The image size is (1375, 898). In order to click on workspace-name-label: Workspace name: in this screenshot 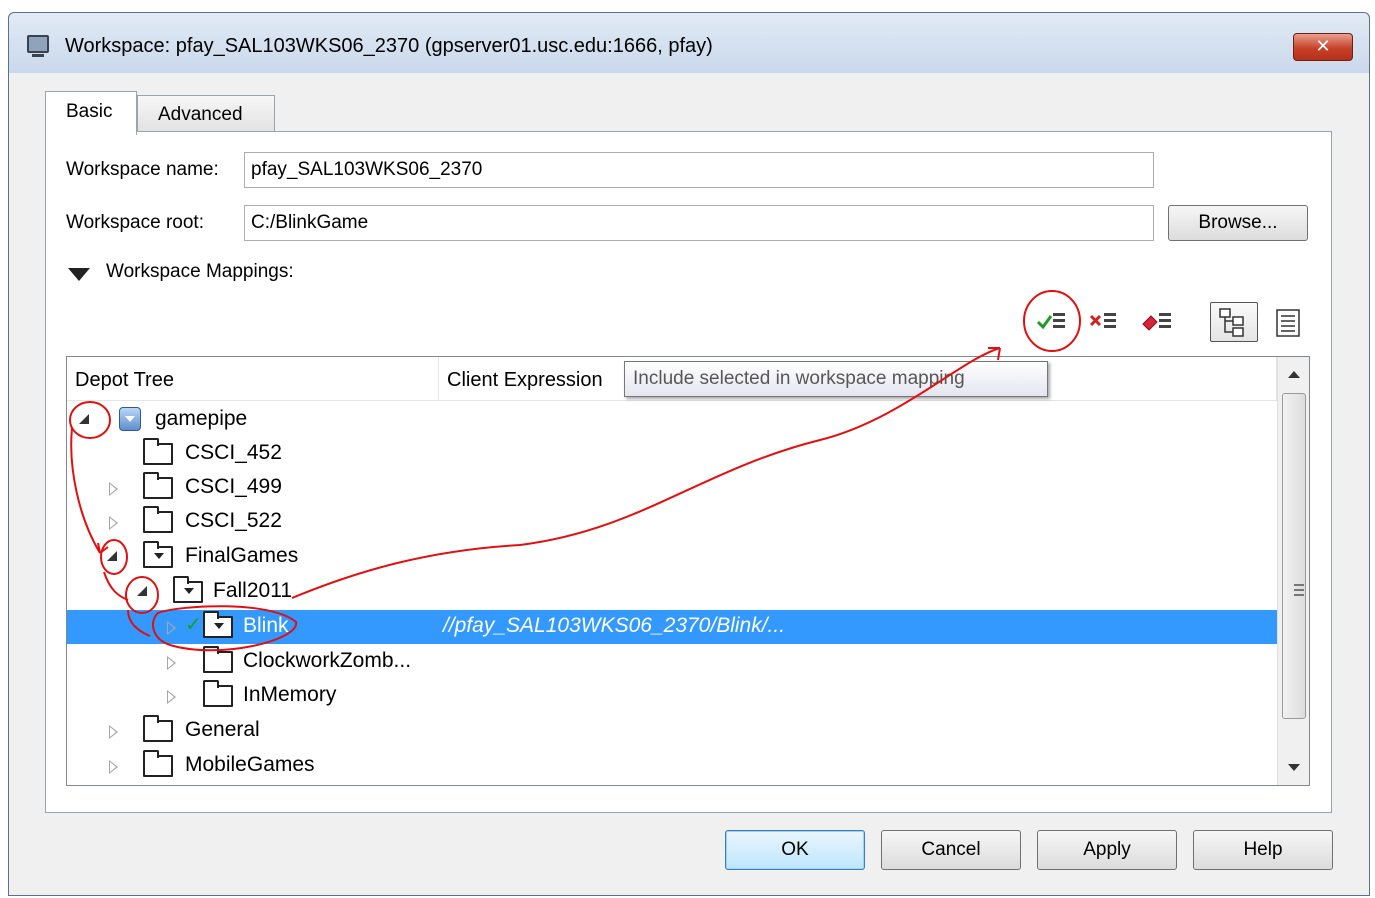, I will do `click(142, 169)`.